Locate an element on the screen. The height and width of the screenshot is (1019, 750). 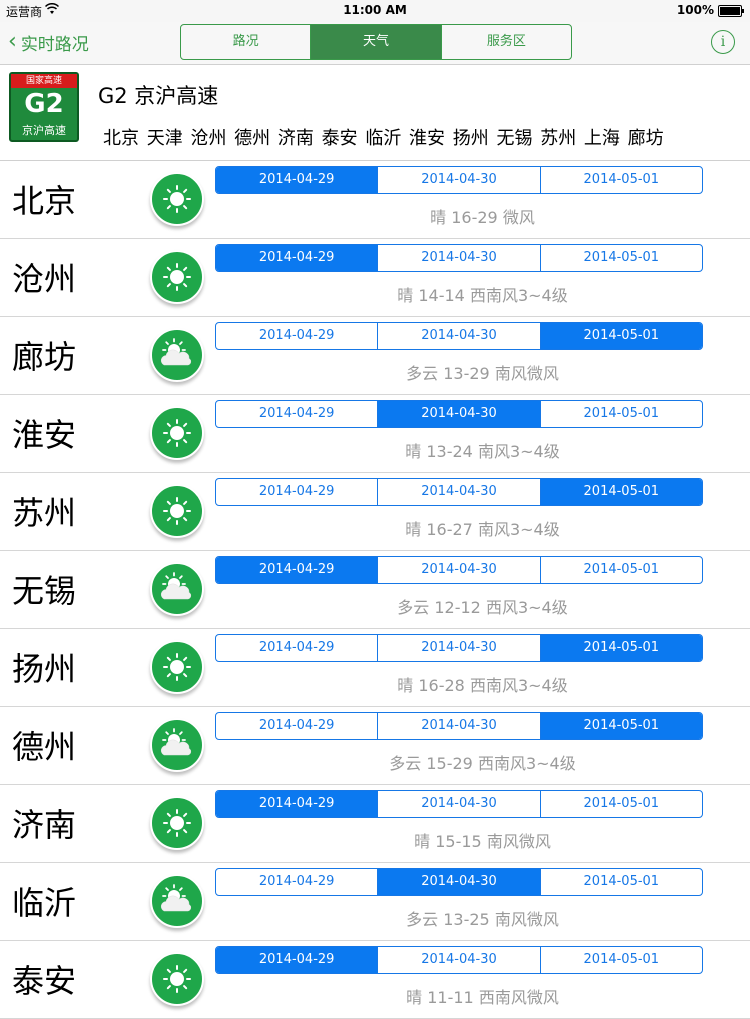
weather-description: 晴 16-29 微风 is located at coordinates (482, 217).